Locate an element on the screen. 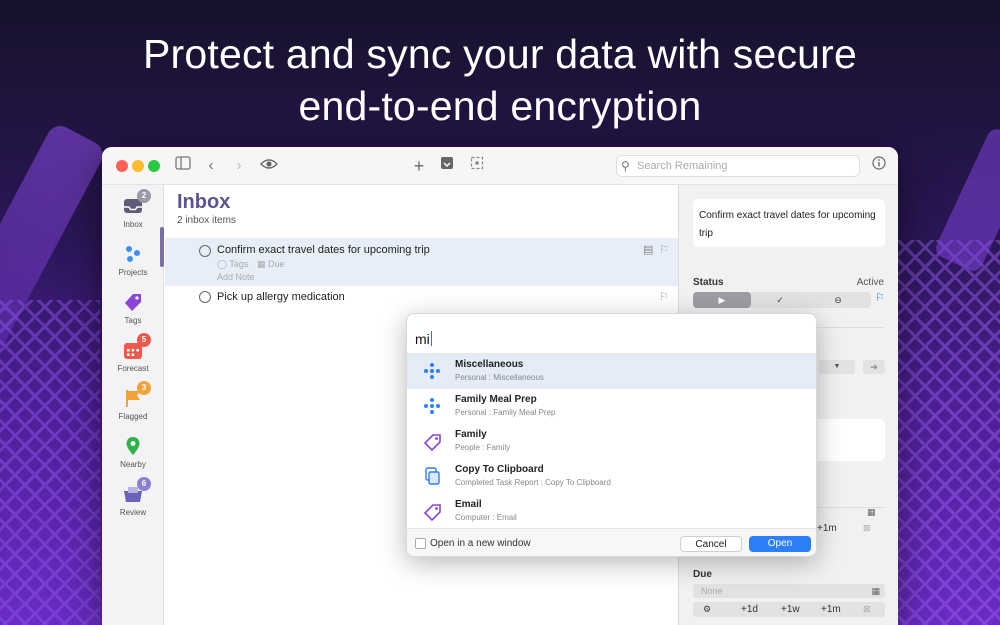  cancel-button: Cancel is located at coordinates (711, 544).